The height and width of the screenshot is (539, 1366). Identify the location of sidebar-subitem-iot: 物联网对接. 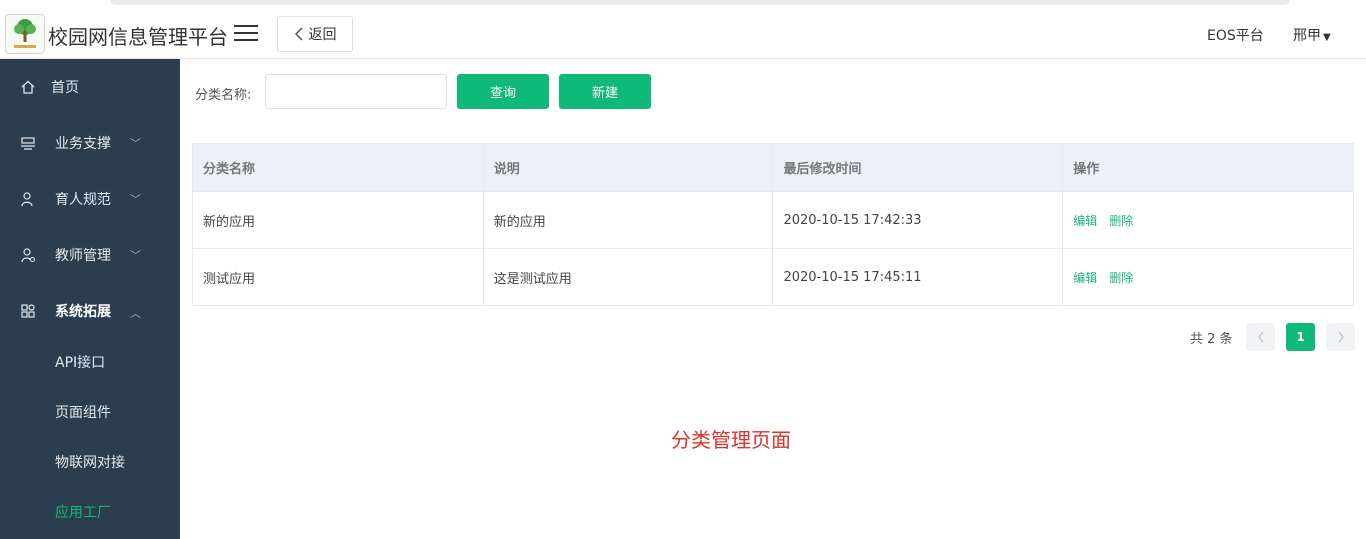
(90, 462).